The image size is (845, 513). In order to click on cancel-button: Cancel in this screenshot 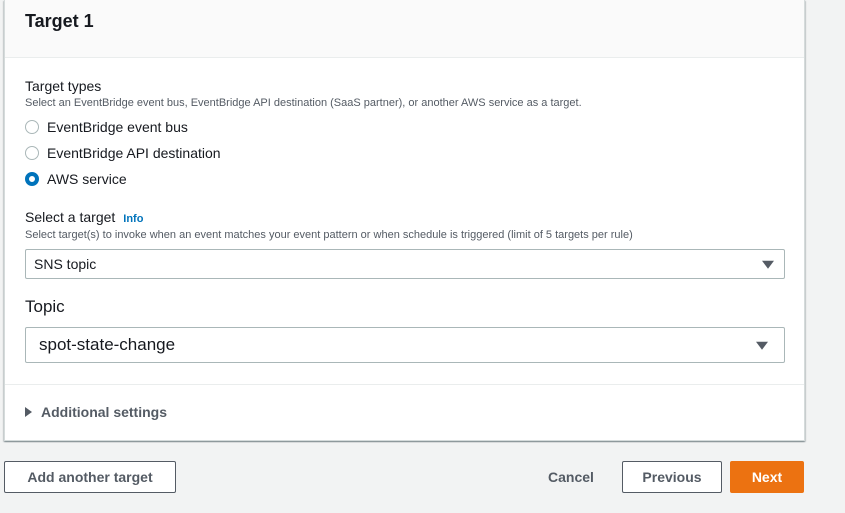, I will do `click(571, 477)`.